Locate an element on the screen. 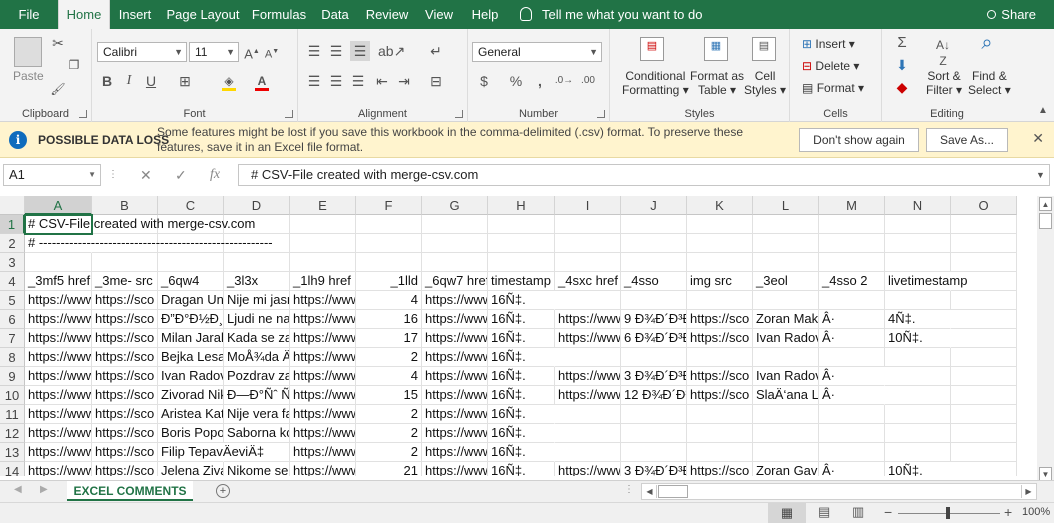  delete-cells-button: ⊟ Delete ▾ is located at coordinates (830, 66).